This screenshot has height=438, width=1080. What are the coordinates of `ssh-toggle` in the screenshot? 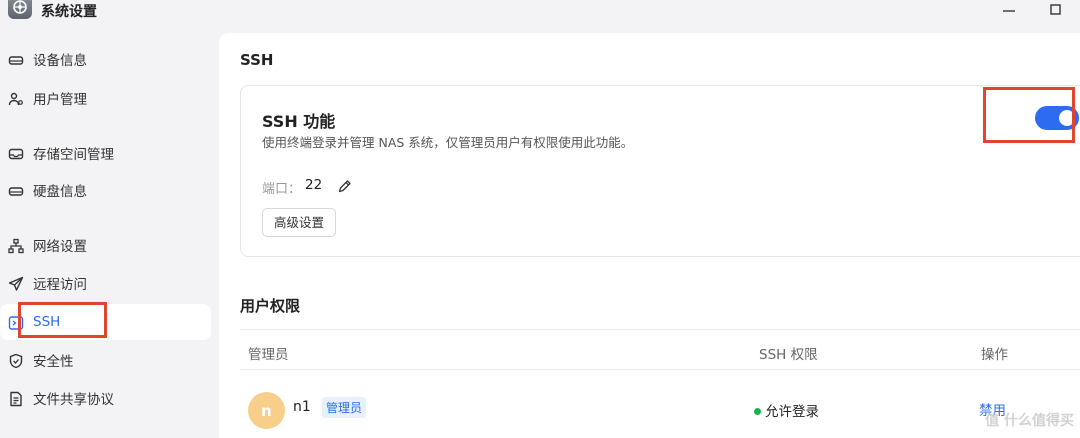 It's located at (1057, 118).